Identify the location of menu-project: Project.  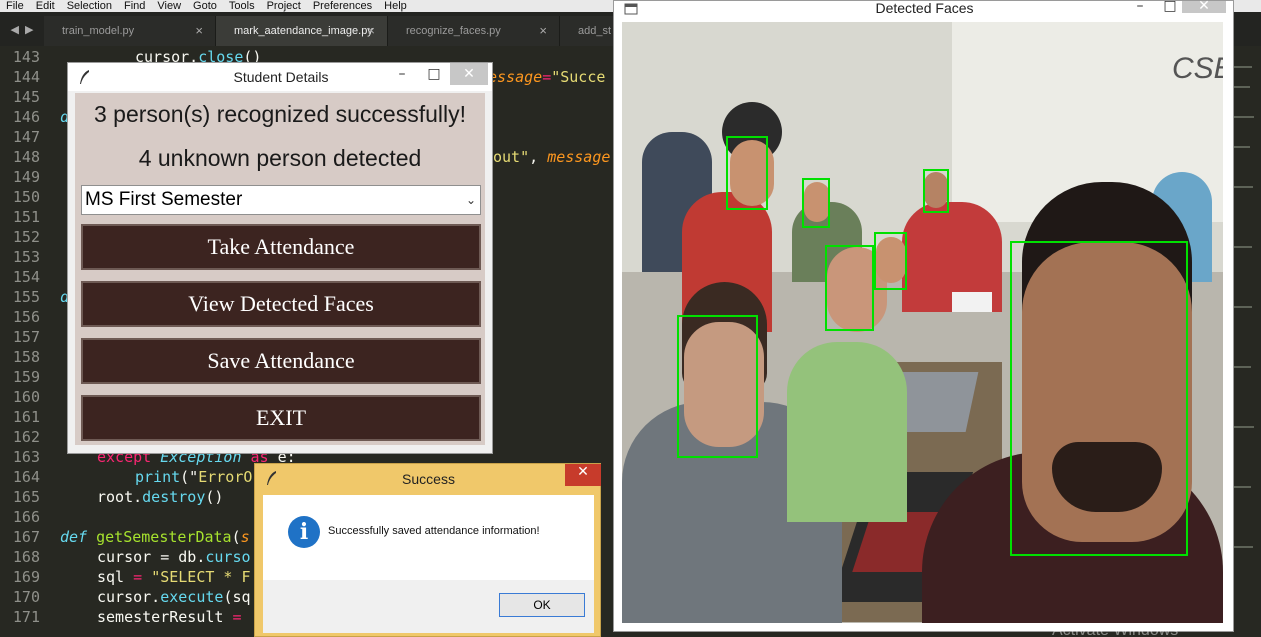
(284, 6).